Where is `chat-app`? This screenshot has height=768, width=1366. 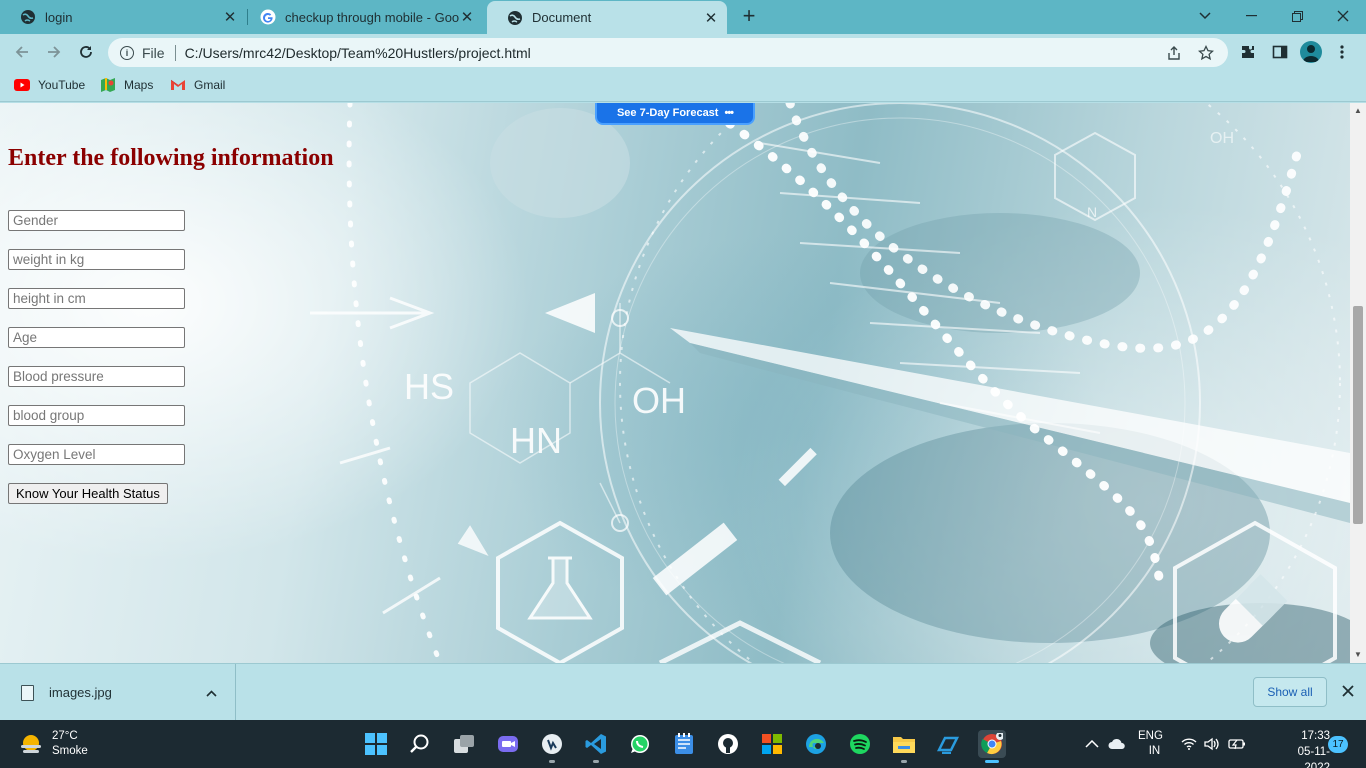 chat-app is located at coordinates (508, 744).